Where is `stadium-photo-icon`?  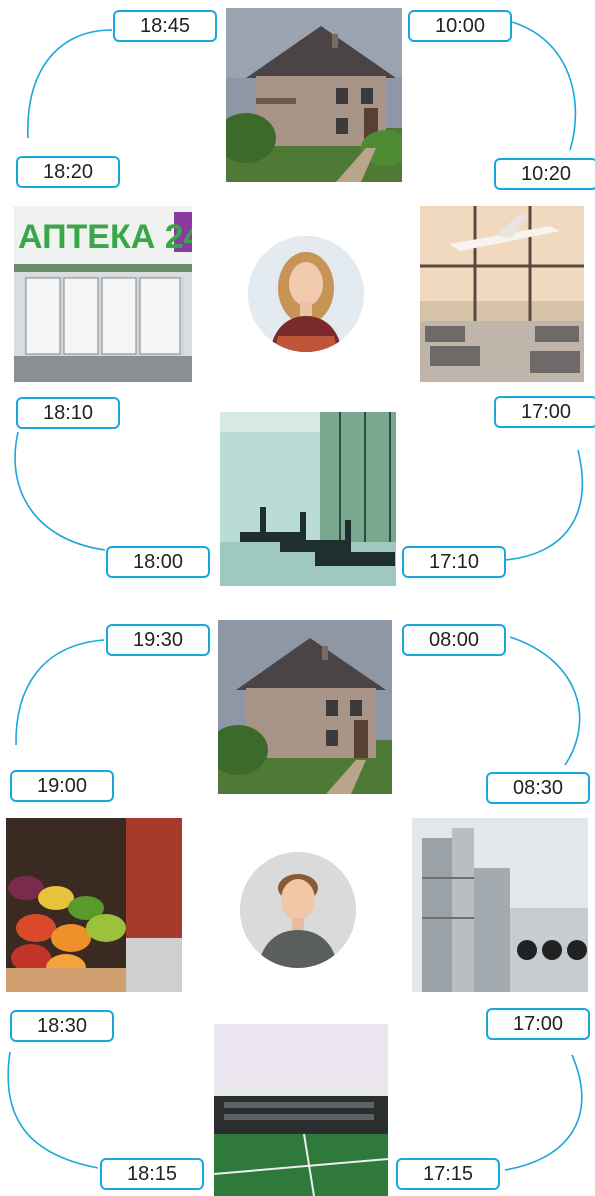 stadium-photo-icon is located at coordinates (301, 1110).